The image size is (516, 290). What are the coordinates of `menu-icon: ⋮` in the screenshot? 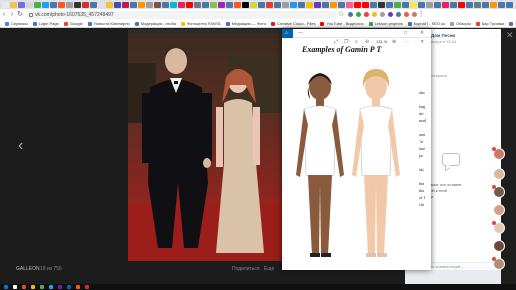 It's located at (421, 15).